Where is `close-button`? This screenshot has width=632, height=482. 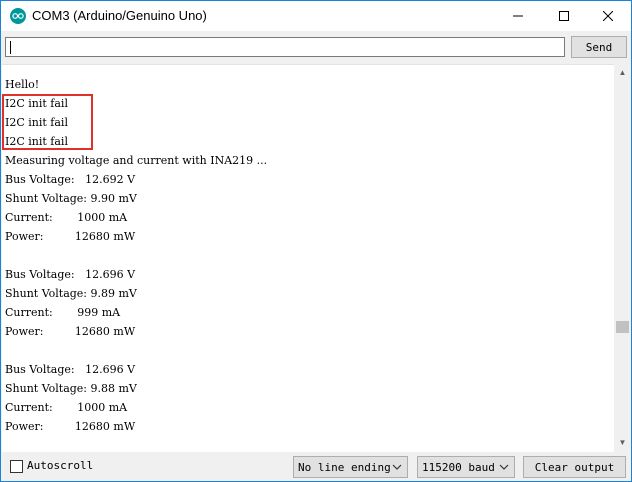 close-button is located at coordinates (608, 16).